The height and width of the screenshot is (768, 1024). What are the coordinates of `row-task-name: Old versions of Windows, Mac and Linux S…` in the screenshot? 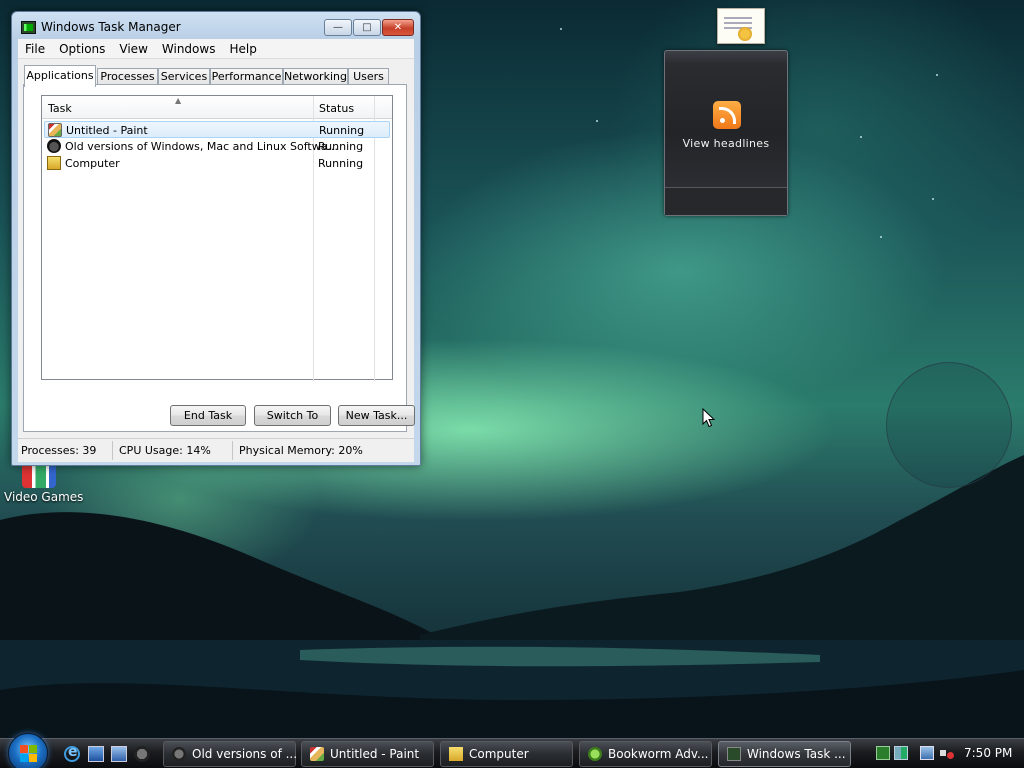 It's located at (201, 146).